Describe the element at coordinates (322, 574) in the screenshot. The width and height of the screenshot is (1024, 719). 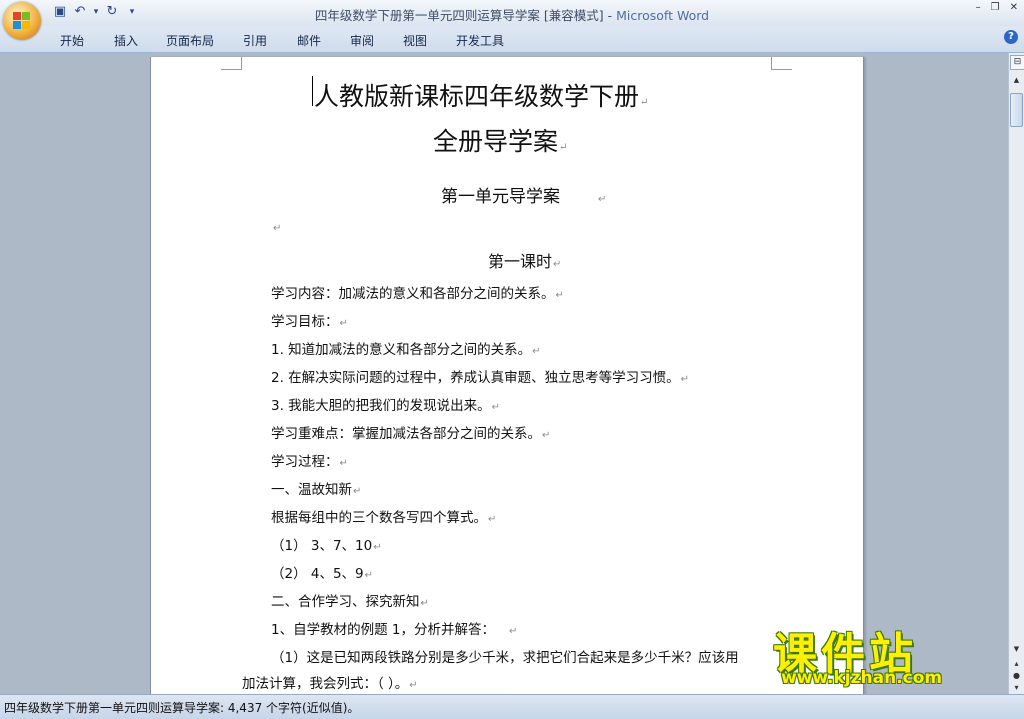
I see `doc-line: （2） 4、5、9↵` at that location.